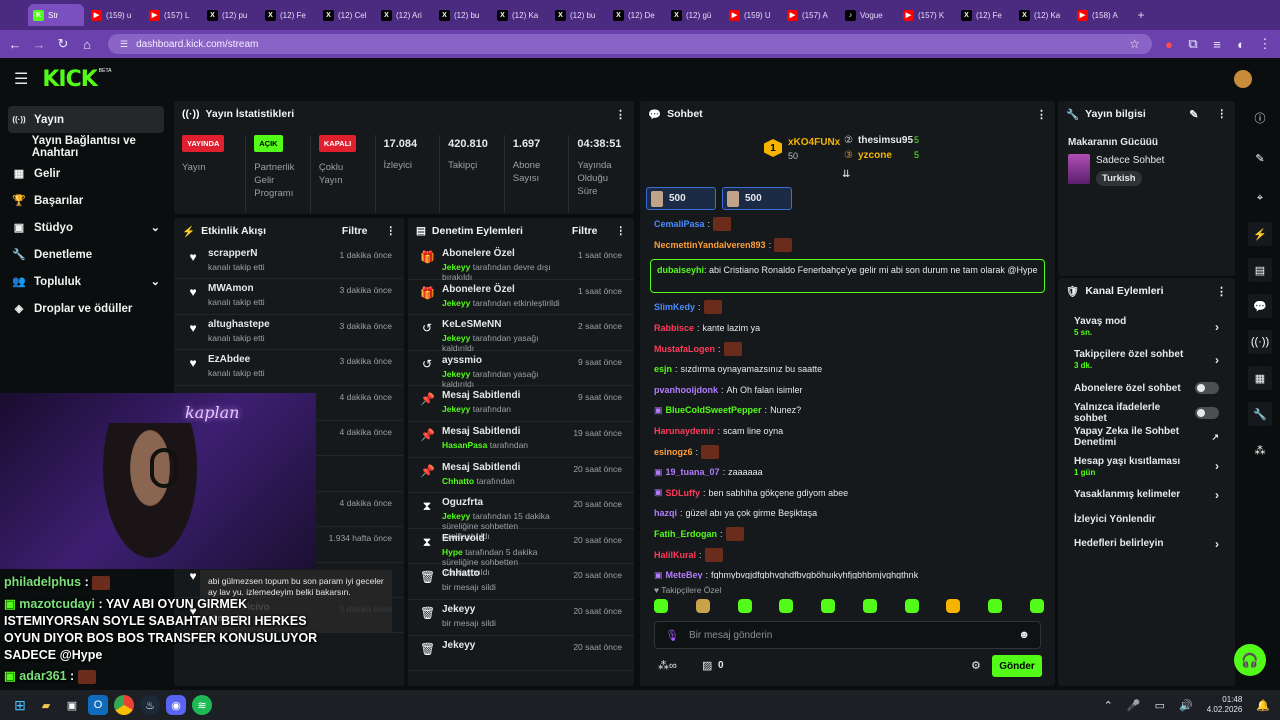 This screenshot has width=1280, height=720. Describe the element at coordinates (1146, 495) in the screenshot. I see `channel-action-item: Yasaklanmış kelimeler ›` at that location.